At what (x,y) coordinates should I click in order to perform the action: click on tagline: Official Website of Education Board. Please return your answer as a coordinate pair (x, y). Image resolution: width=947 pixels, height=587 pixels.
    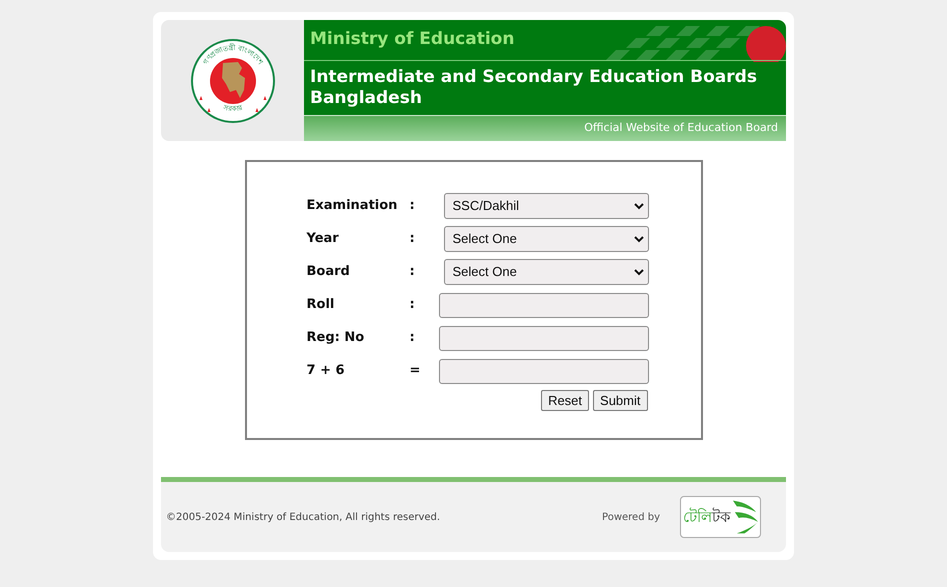
    Looking at the image, I should click on (681, 128).